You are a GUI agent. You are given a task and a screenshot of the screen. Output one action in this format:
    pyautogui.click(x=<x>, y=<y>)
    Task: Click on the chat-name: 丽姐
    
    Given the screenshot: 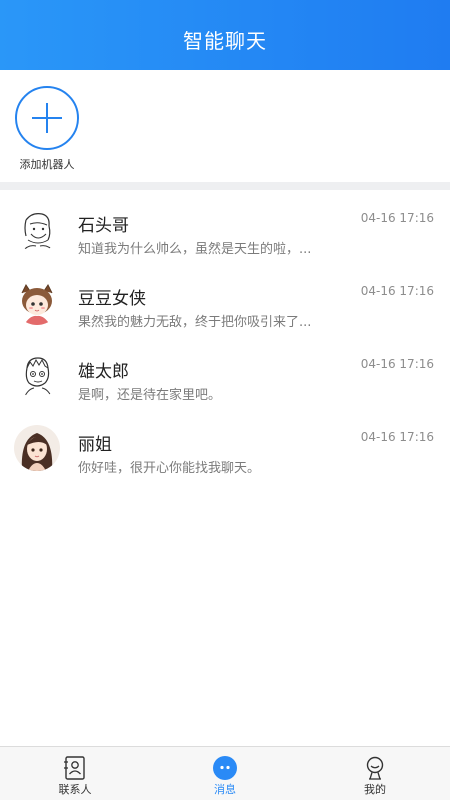 What is the action you would take?
    pyautogui.click(x=95, y=445)
    